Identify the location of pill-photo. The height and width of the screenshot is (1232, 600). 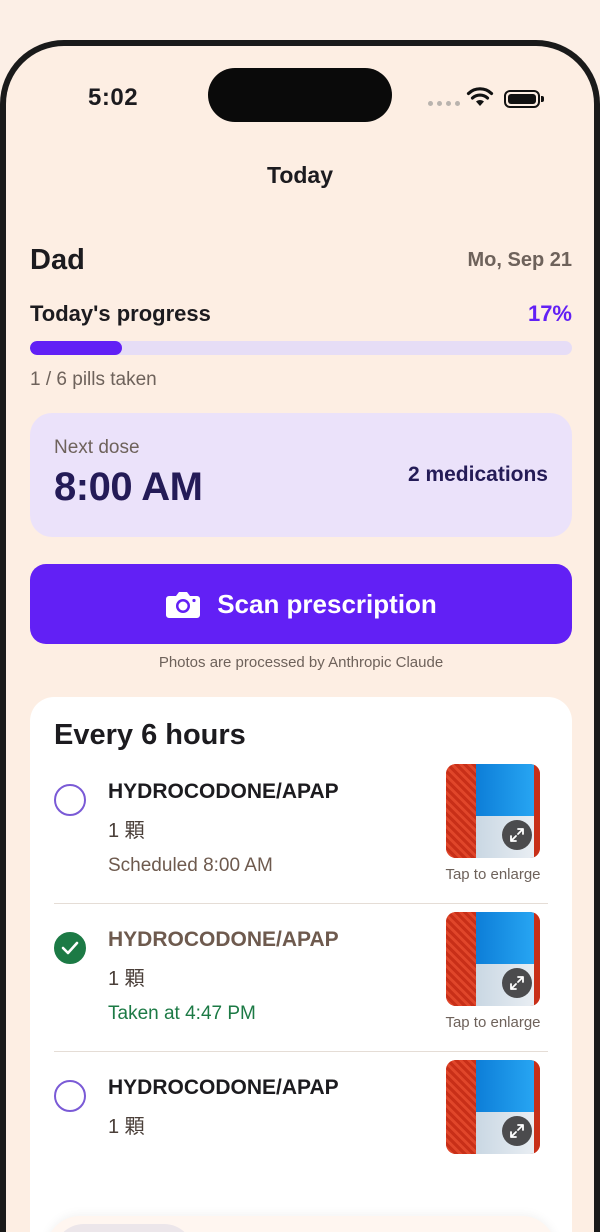
(493, 1107).